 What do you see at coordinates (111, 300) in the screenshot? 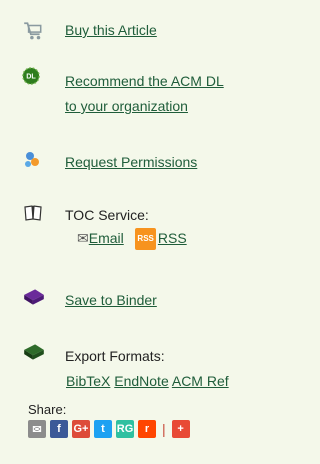
I see `save-to-binder-link: Save to Binder` at bounding box center [111, 300].